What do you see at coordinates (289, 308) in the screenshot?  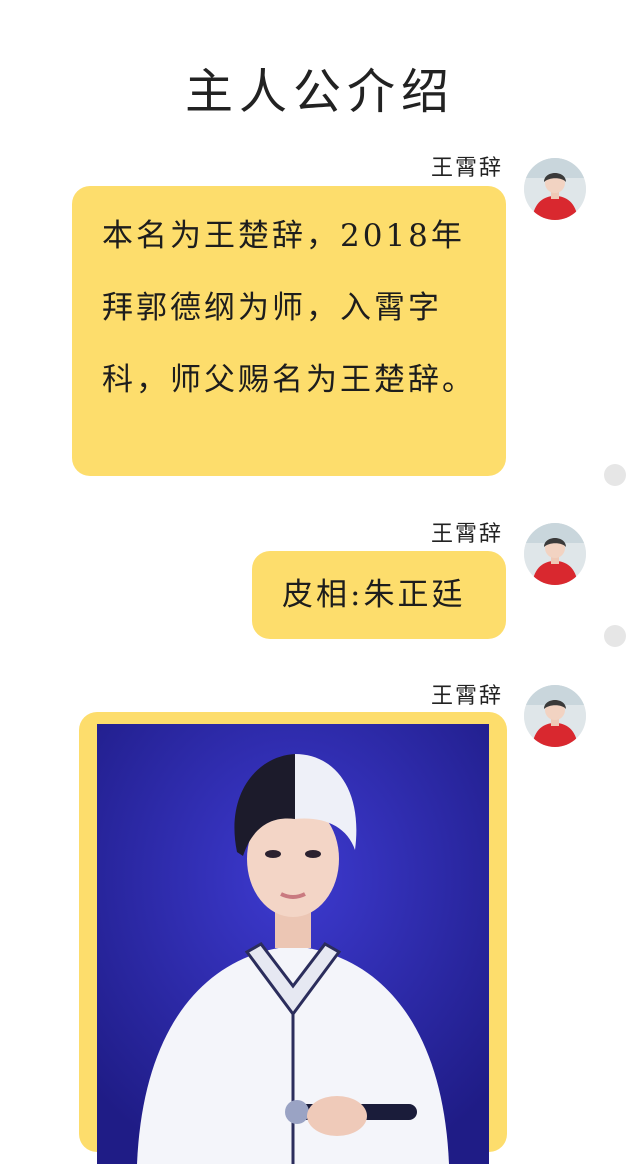 I see `message-text: 本名为王楚辞，2018年拜郭德纲为师，入霄字科，师父赐名为王楚辞。` at bounding box center [289, 308].